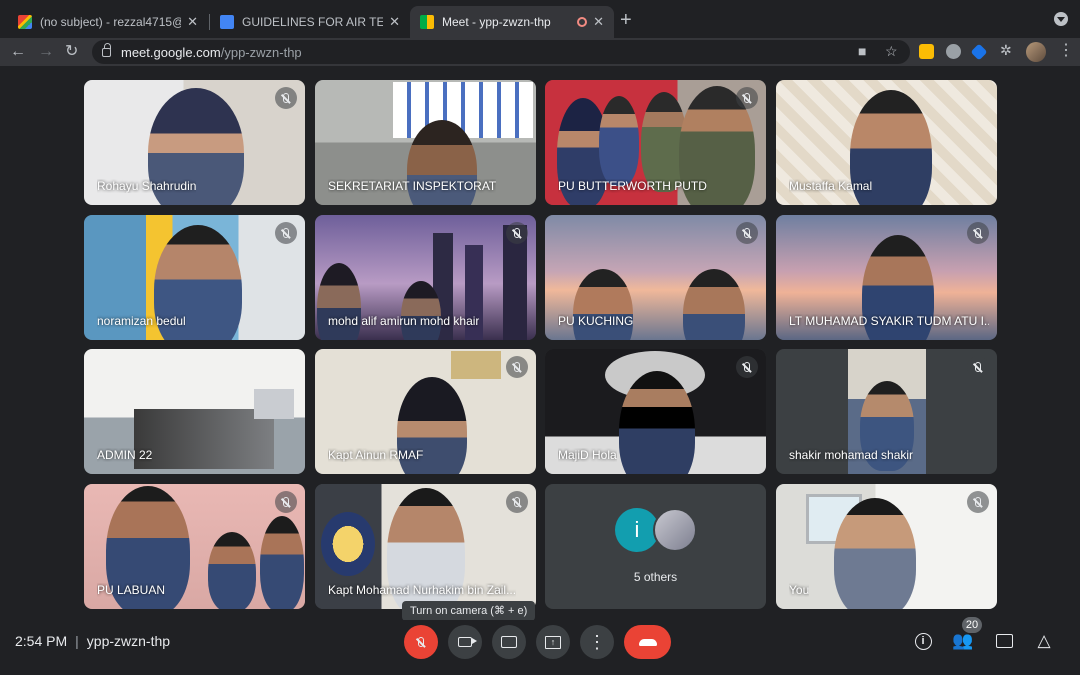 Image resolution: width=1080 pixels, height=675 pixels. I want to click on phone-hangup-icon, so click(647, 642).